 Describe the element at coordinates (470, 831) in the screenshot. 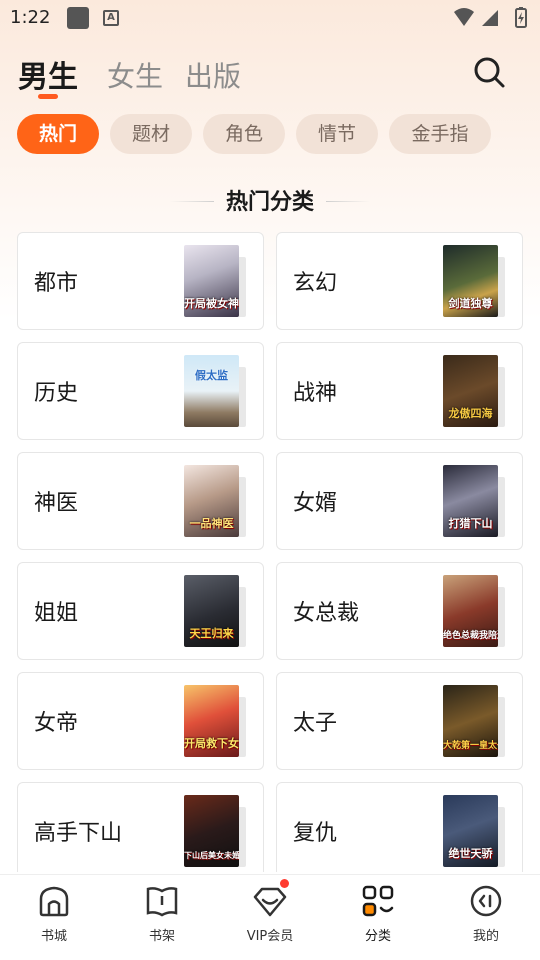

I see `book-cover: 绝世天骄` at that location.